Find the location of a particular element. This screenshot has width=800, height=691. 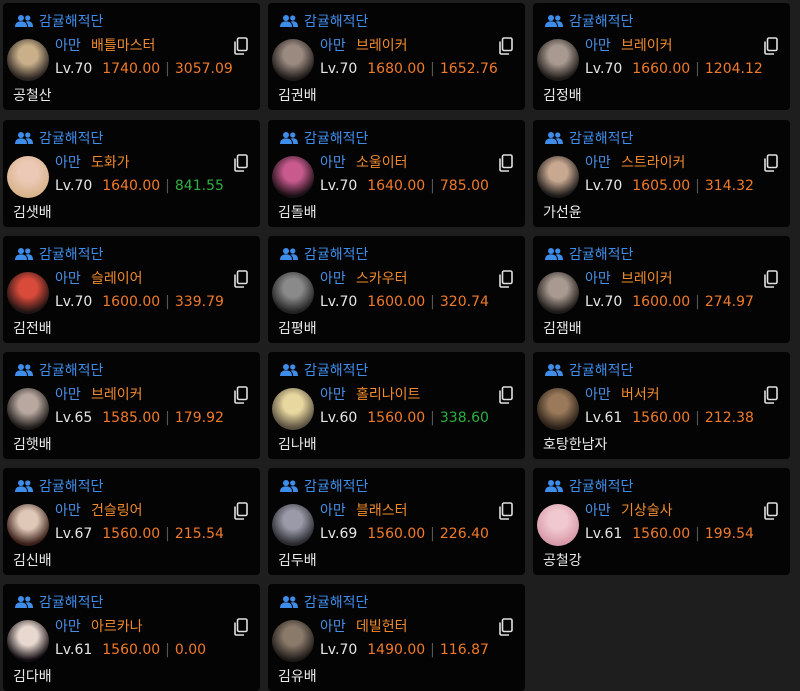

stats-row: Lv.61 1560.00 | 0.00 is located at coordinates (130, 650).